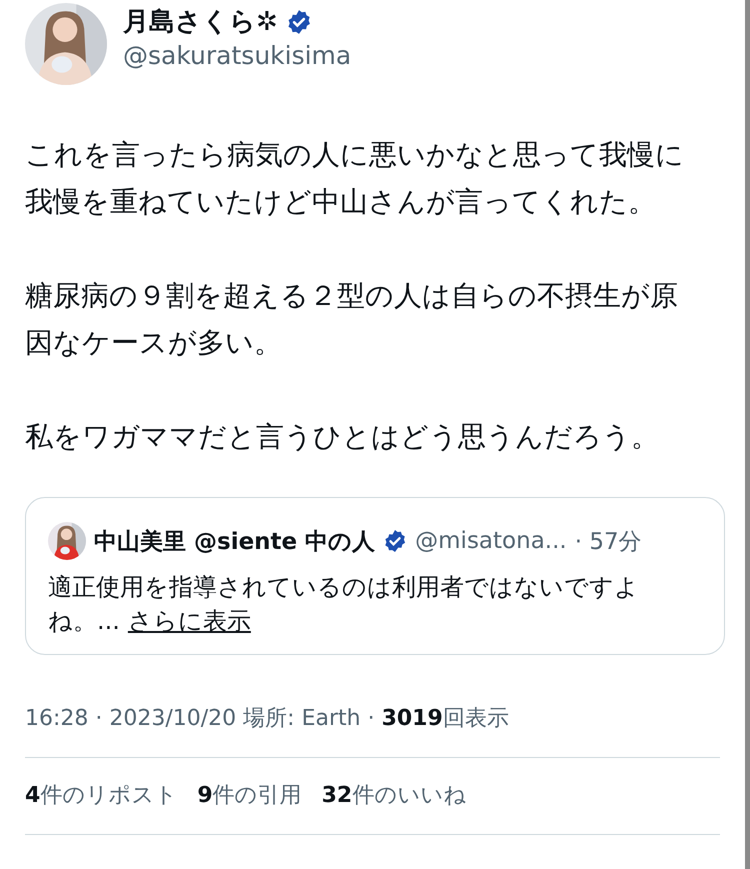 The height and width of the screenshot is (869, 750). Describe the element at coordinates (344, 587) in the screenshot. I see `quoted-text: 適正使用を指導されているのは利用者ではないですよ` at that location.